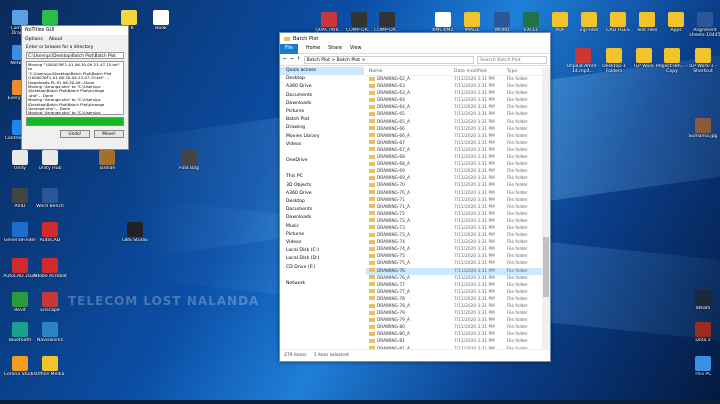  I want to click on file-row: DRAWING-63_A 7/11/2020 3:31 PM File folder, so click(454, 93).